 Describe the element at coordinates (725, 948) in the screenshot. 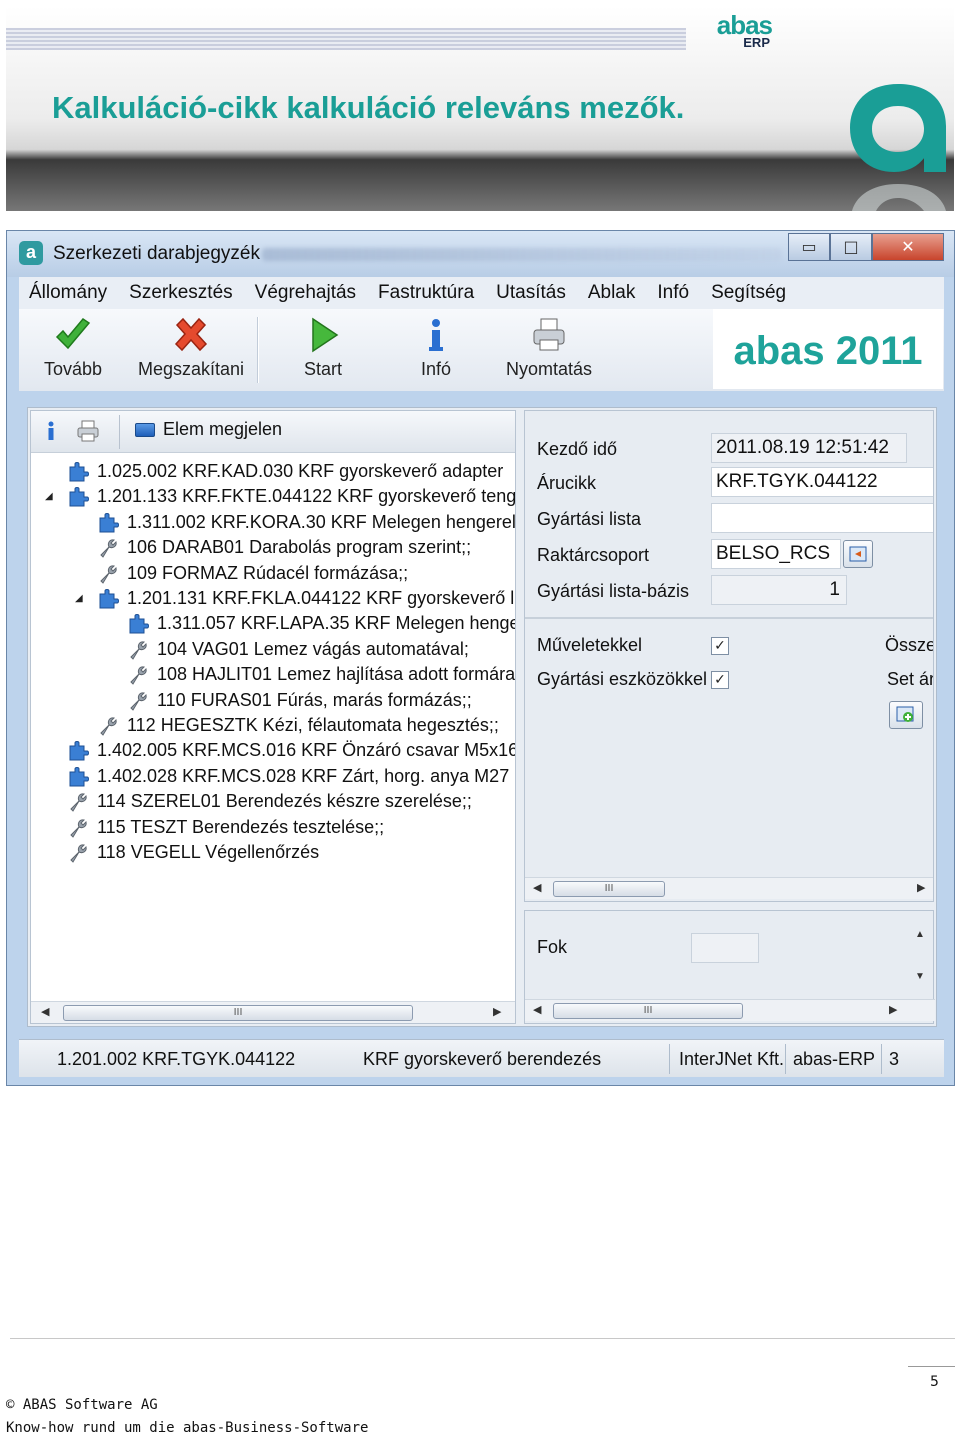

I see `fok-field` at that location.